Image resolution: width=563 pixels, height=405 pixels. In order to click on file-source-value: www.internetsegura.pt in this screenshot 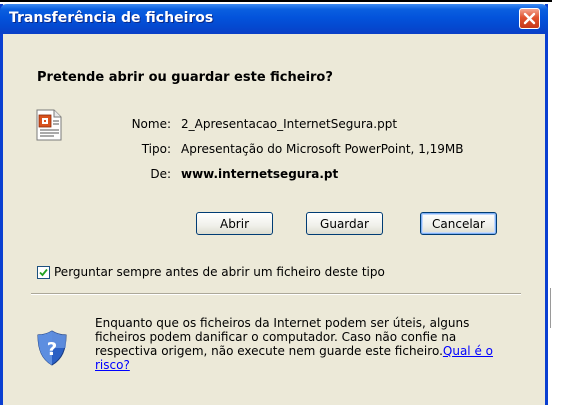, I will do `click(260, 174)`.